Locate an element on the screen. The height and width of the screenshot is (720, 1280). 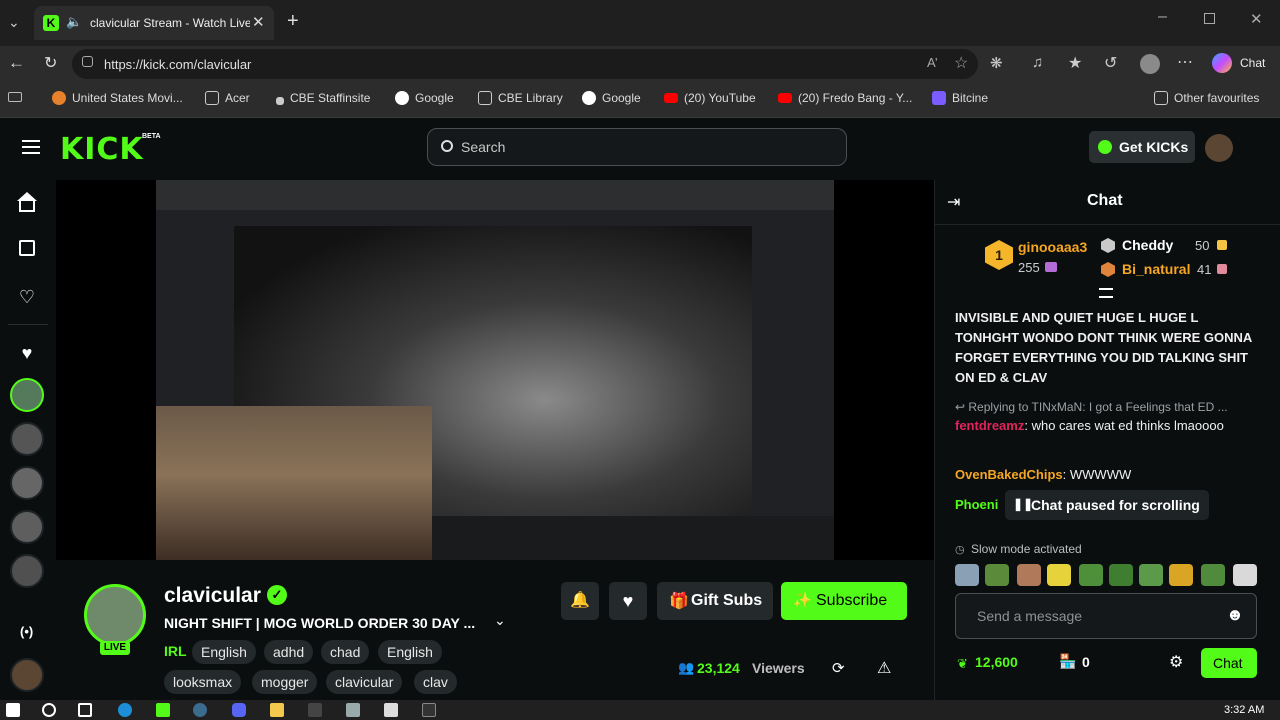
follow-button: ♥ is located at coordinates (628, 601).